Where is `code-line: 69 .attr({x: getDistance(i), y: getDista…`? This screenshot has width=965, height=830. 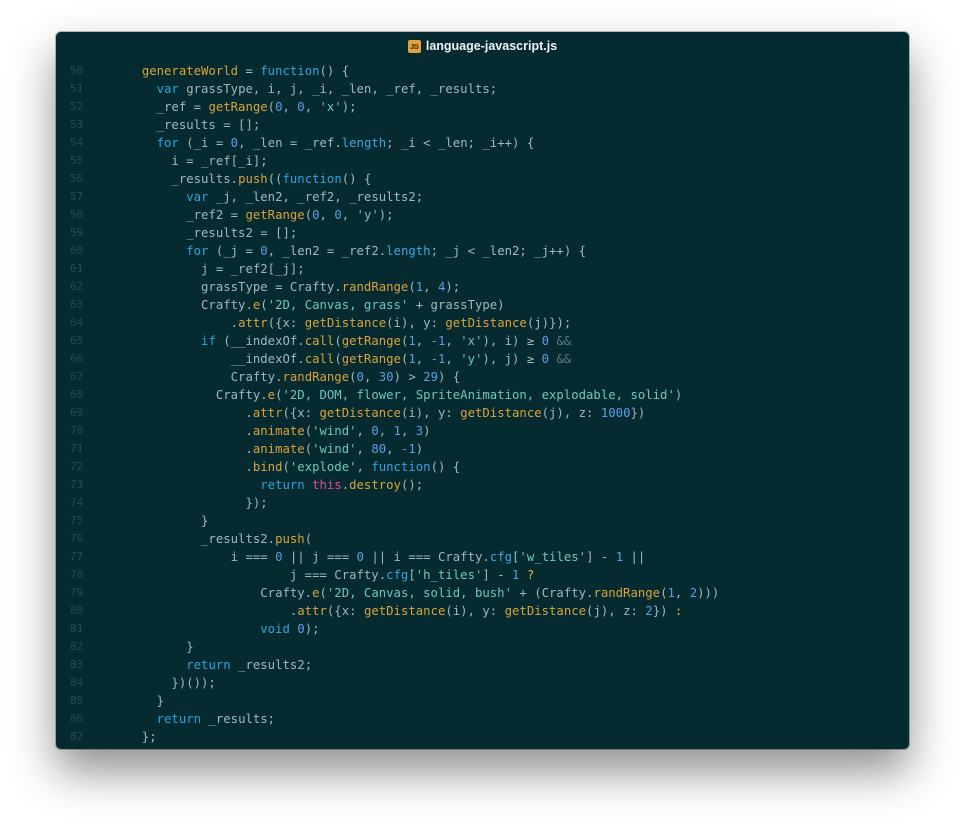 code-line: 69 .attr({x: getDistance(i), y: getDista… is located at coordinates (482, 413).